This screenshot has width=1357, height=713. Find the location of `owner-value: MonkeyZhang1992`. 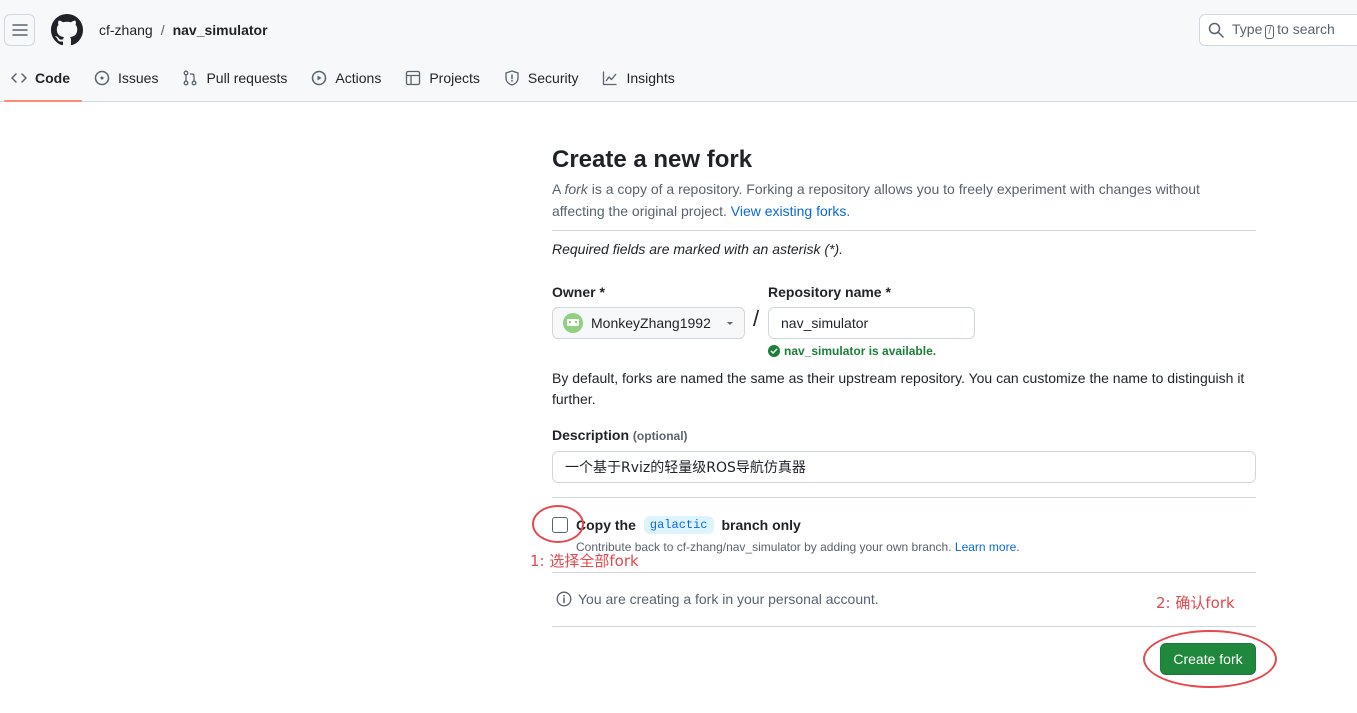

owner-value: MonkeyZhang1992 is located at coordinates (651, 323).